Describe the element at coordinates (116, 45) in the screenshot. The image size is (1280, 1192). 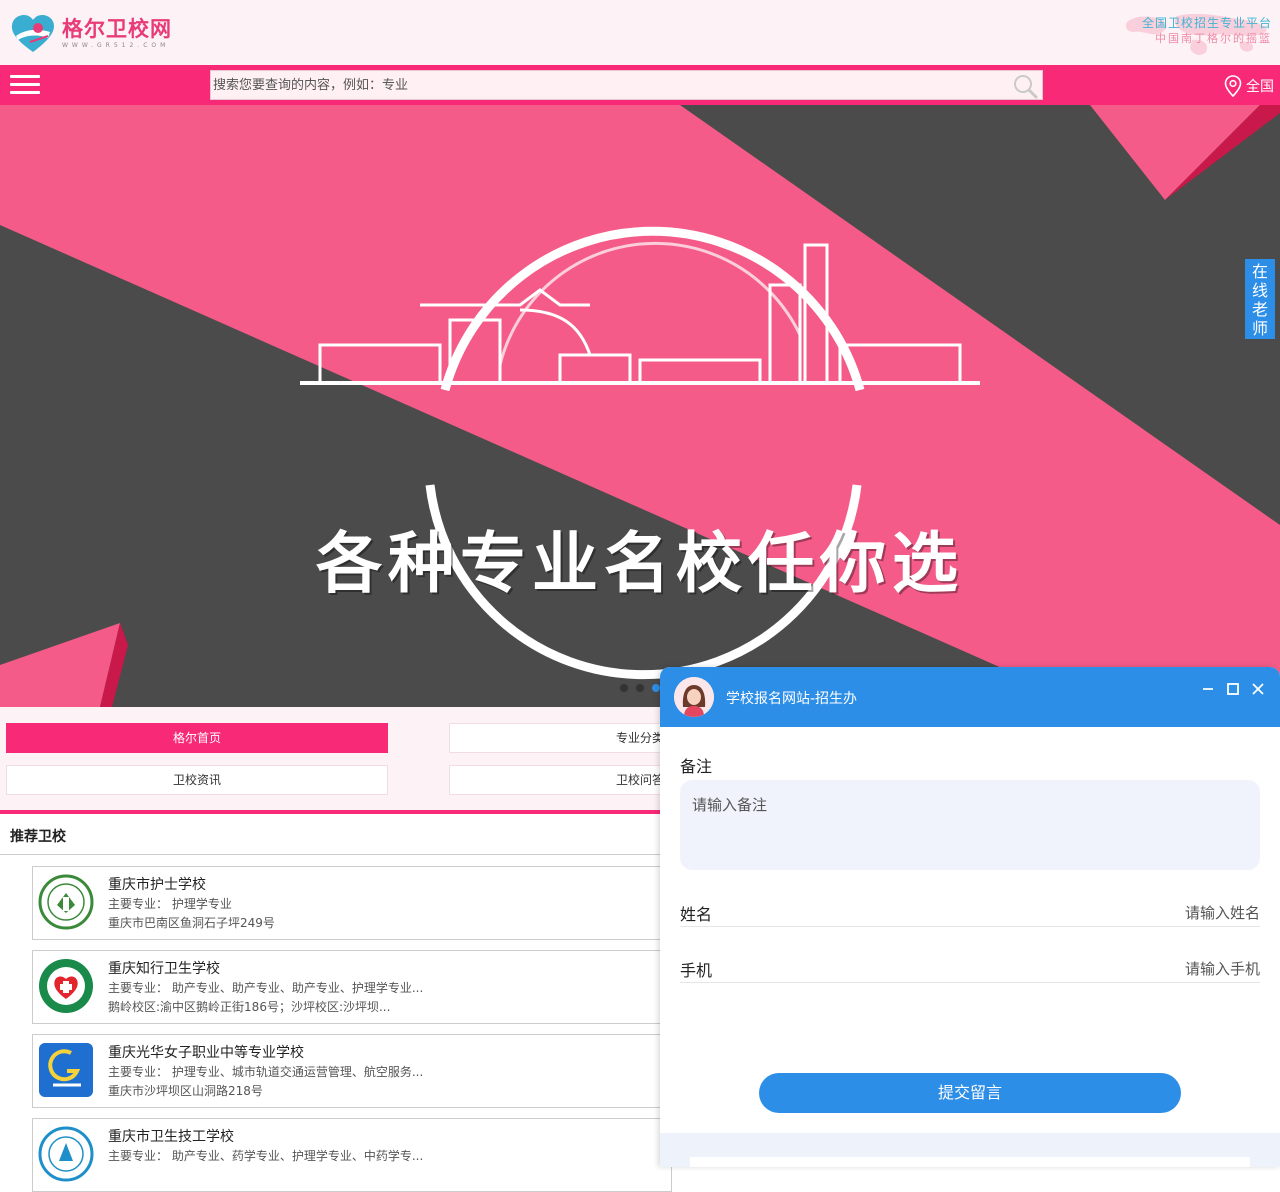
I see `logo-subtitle: WWW.GR512.COM` at that location.